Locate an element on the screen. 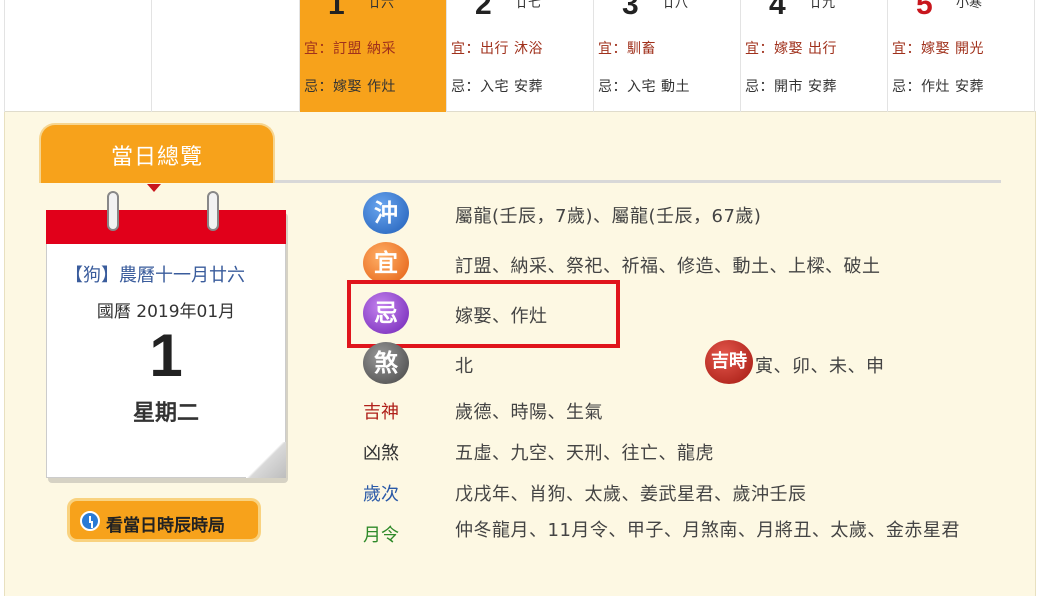 Image resolution: width=1060 pixels, height=596 pixels. calendar-gregorian-month: 國曆 2019年01月 is located at coordinates (166, 312).